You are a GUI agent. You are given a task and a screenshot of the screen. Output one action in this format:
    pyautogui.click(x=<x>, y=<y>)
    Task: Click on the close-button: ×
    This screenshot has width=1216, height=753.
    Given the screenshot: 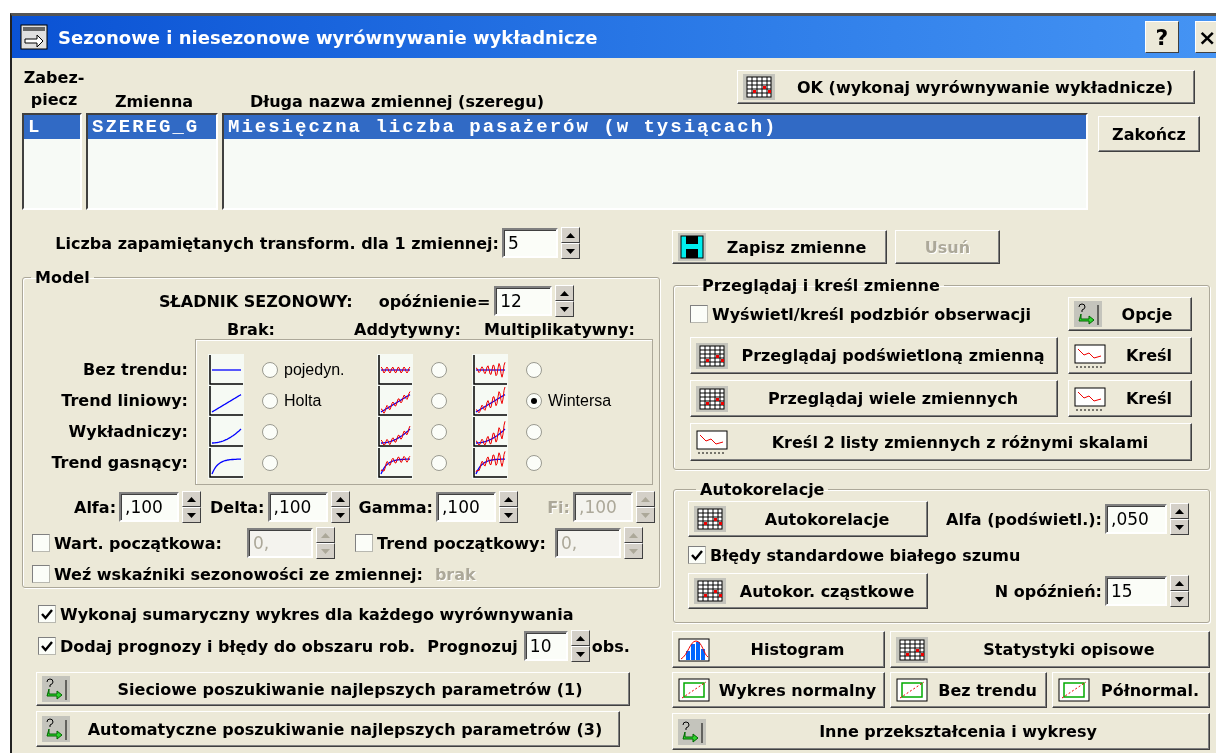 What is the action you would take?
    pyautogui.click(x=1205, y=37)
    